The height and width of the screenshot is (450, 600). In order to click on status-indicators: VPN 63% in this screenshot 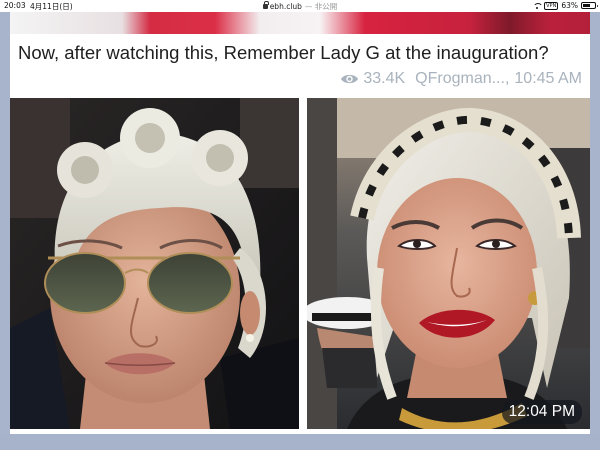, I will do `click(565, 5)`.